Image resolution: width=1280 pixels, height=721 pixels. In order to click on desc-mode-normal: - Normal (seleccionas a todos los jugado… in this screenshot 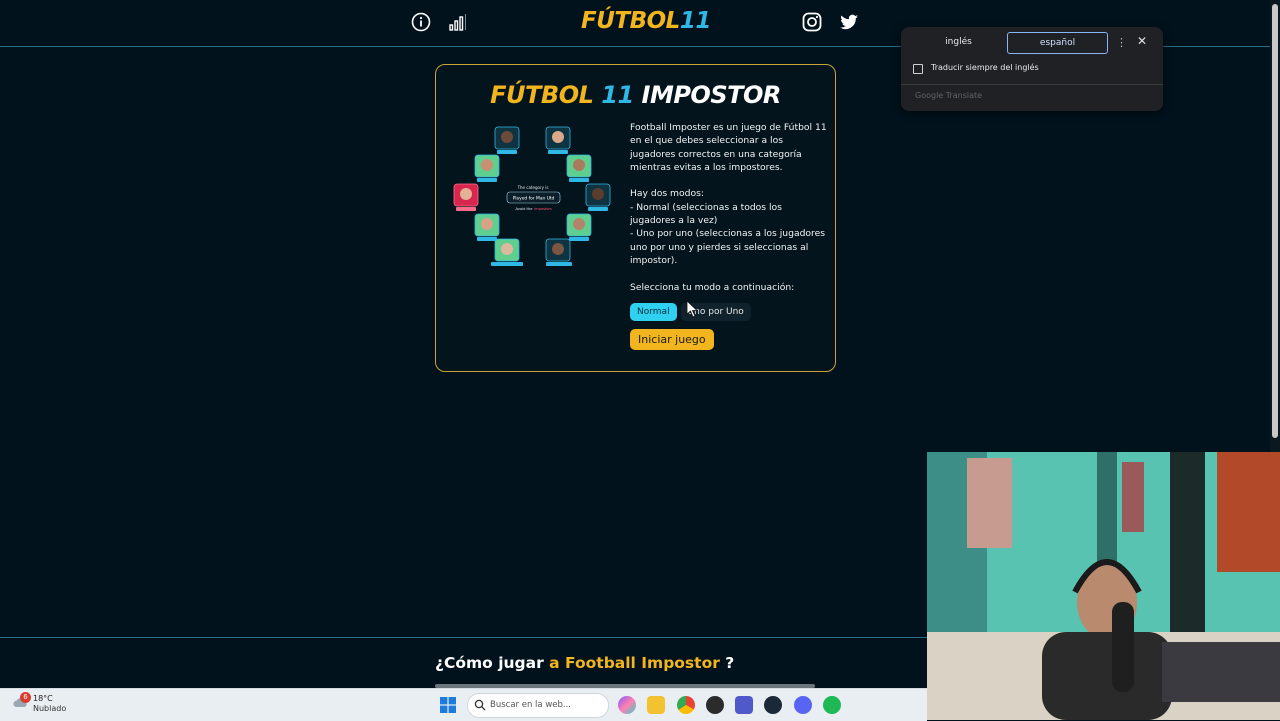, I will do `click(706, 214)`.